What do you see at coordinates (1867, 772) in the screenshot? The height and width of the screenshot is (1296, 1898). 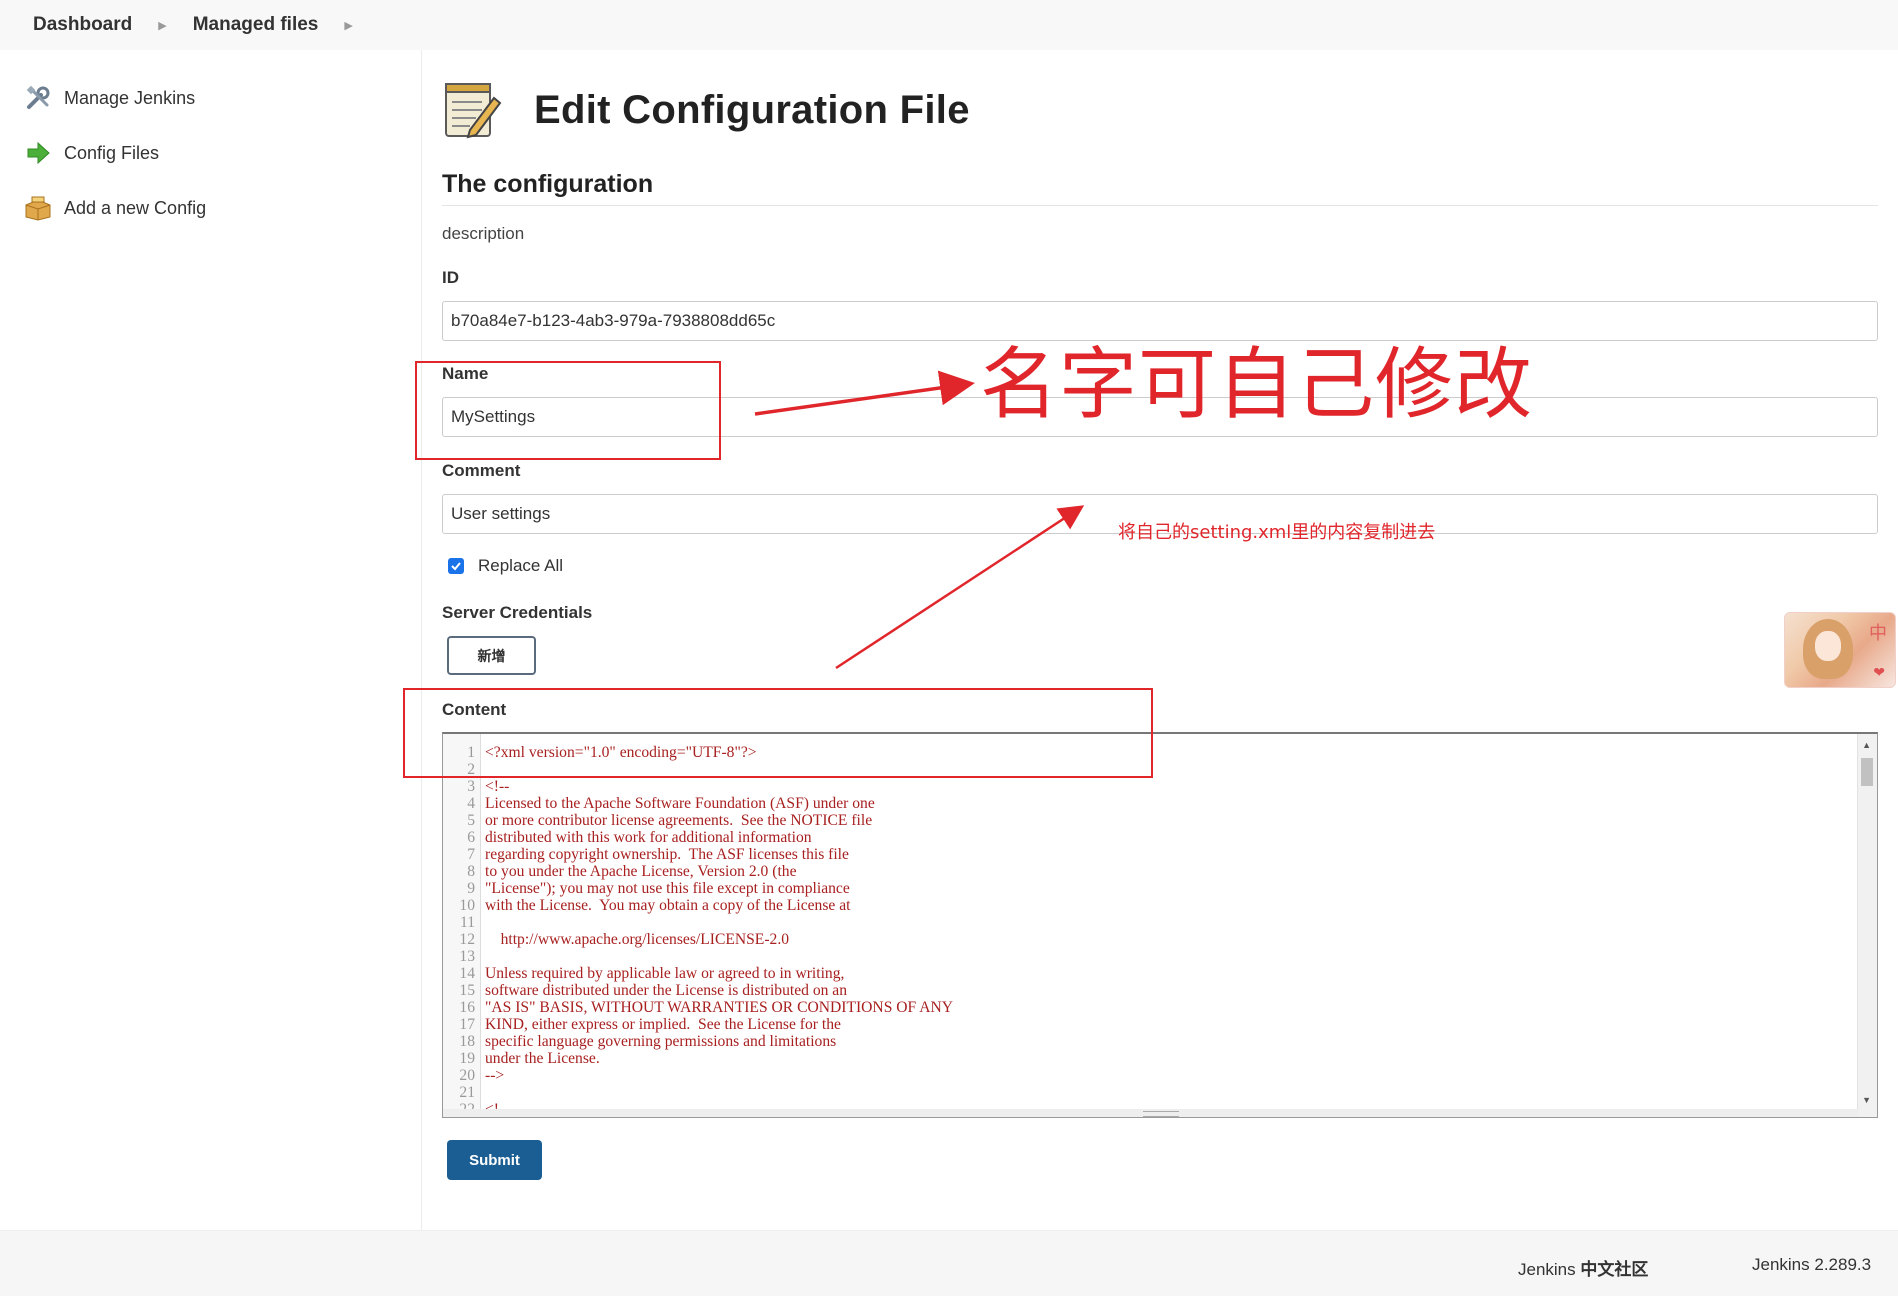 I see `scroll-thumb` at bounding box center [1867, 772].